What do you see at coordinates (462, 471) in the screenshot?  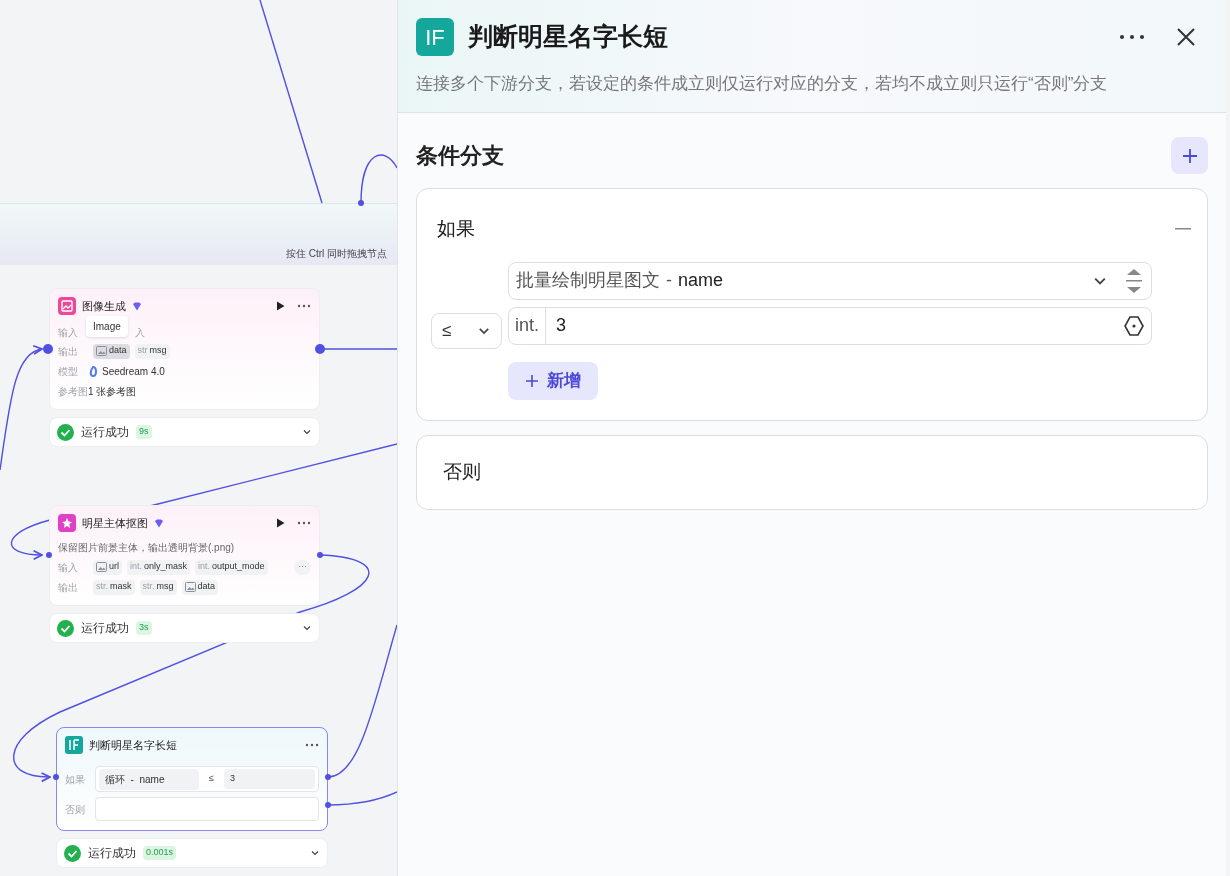 I see `branch-label: 否则` at bounding box center [462, 471].